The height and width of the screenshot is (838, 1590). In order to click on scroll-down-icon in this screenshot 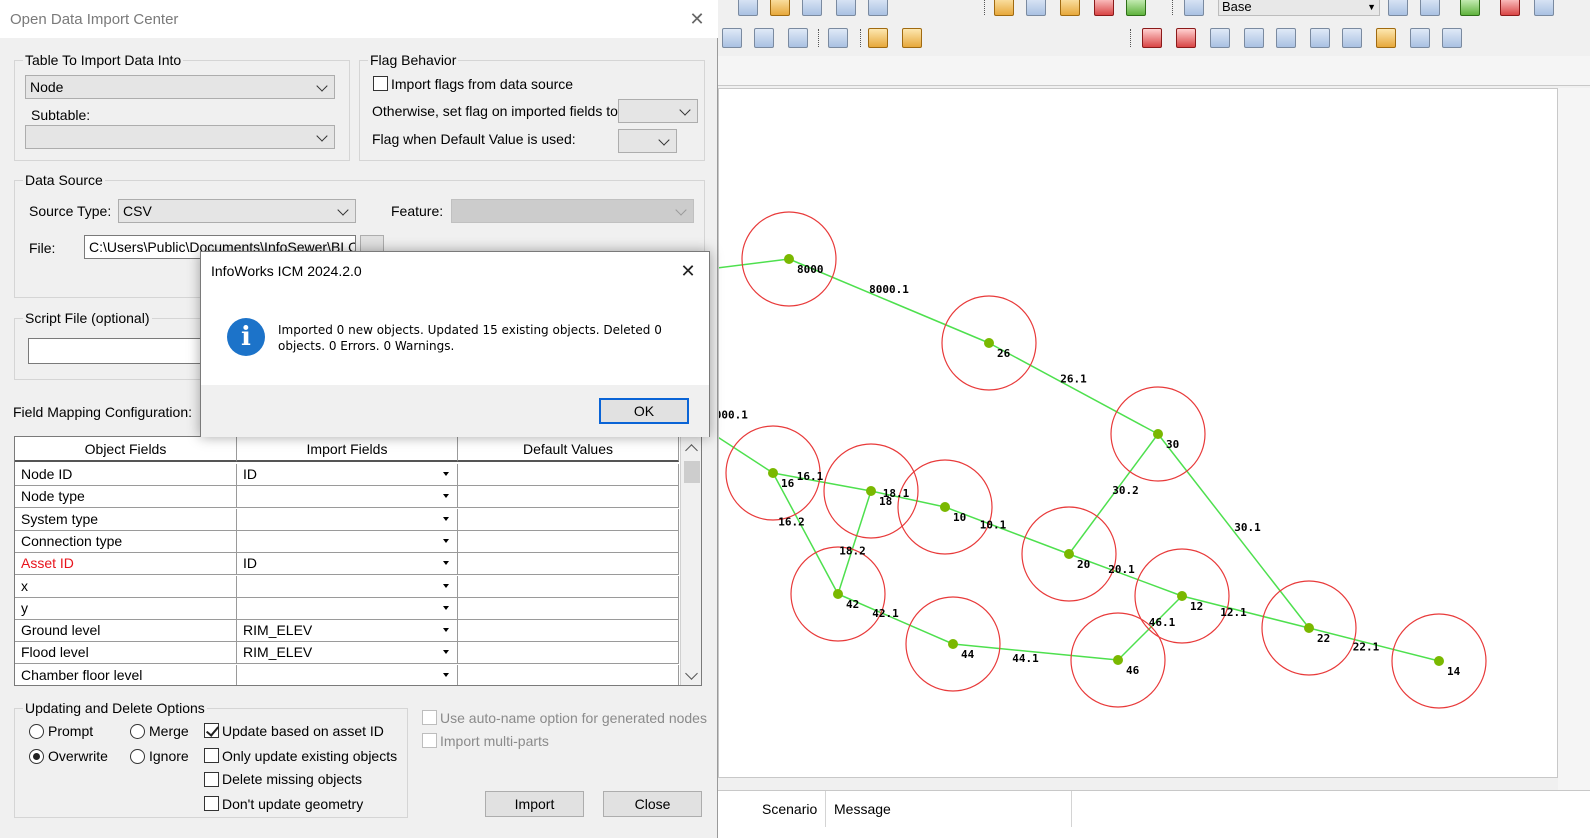, I will do `click(691, 673)`.